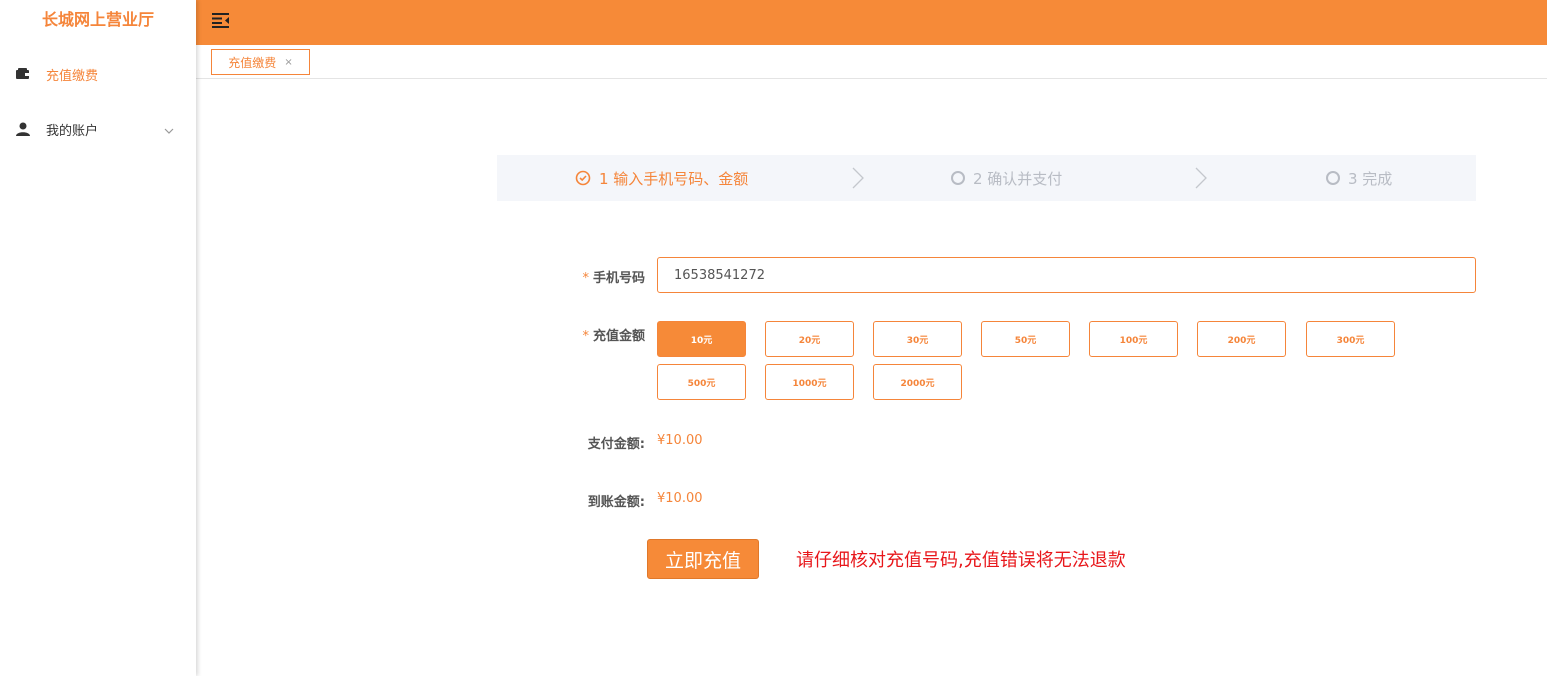 Image resolution: width=1547 pixels, height=676 pixels. Describe the element at coordinates (917, 382) in the screenshot. I see `amount-option-2000: 2000元` at that location.